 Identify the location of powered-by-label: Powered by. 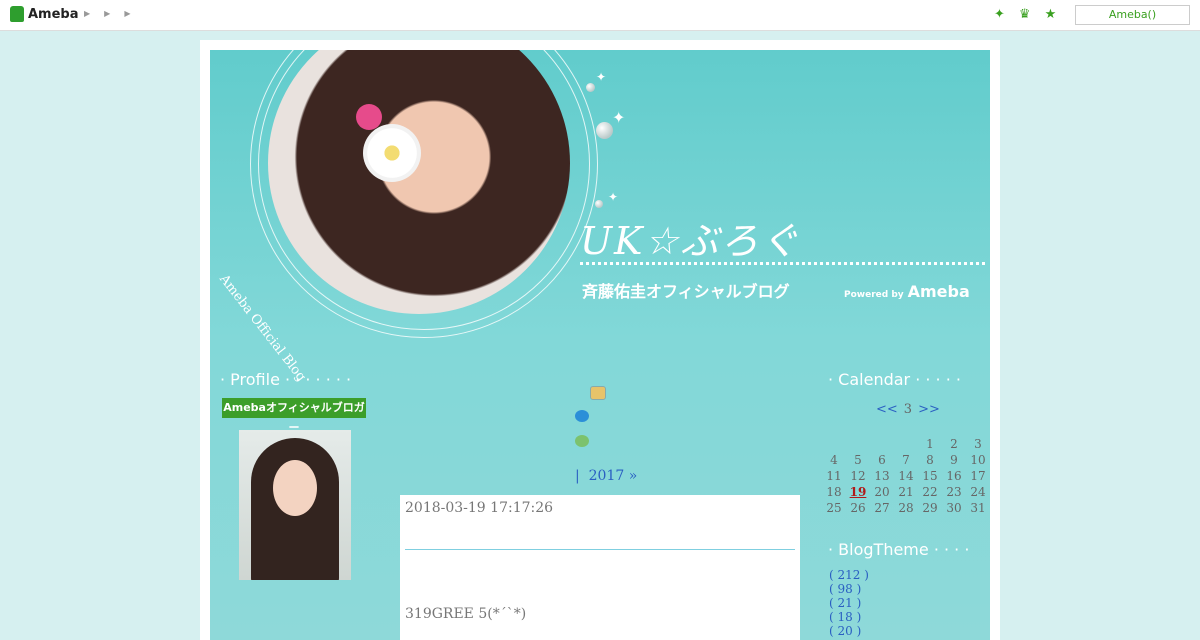
(874, 295).